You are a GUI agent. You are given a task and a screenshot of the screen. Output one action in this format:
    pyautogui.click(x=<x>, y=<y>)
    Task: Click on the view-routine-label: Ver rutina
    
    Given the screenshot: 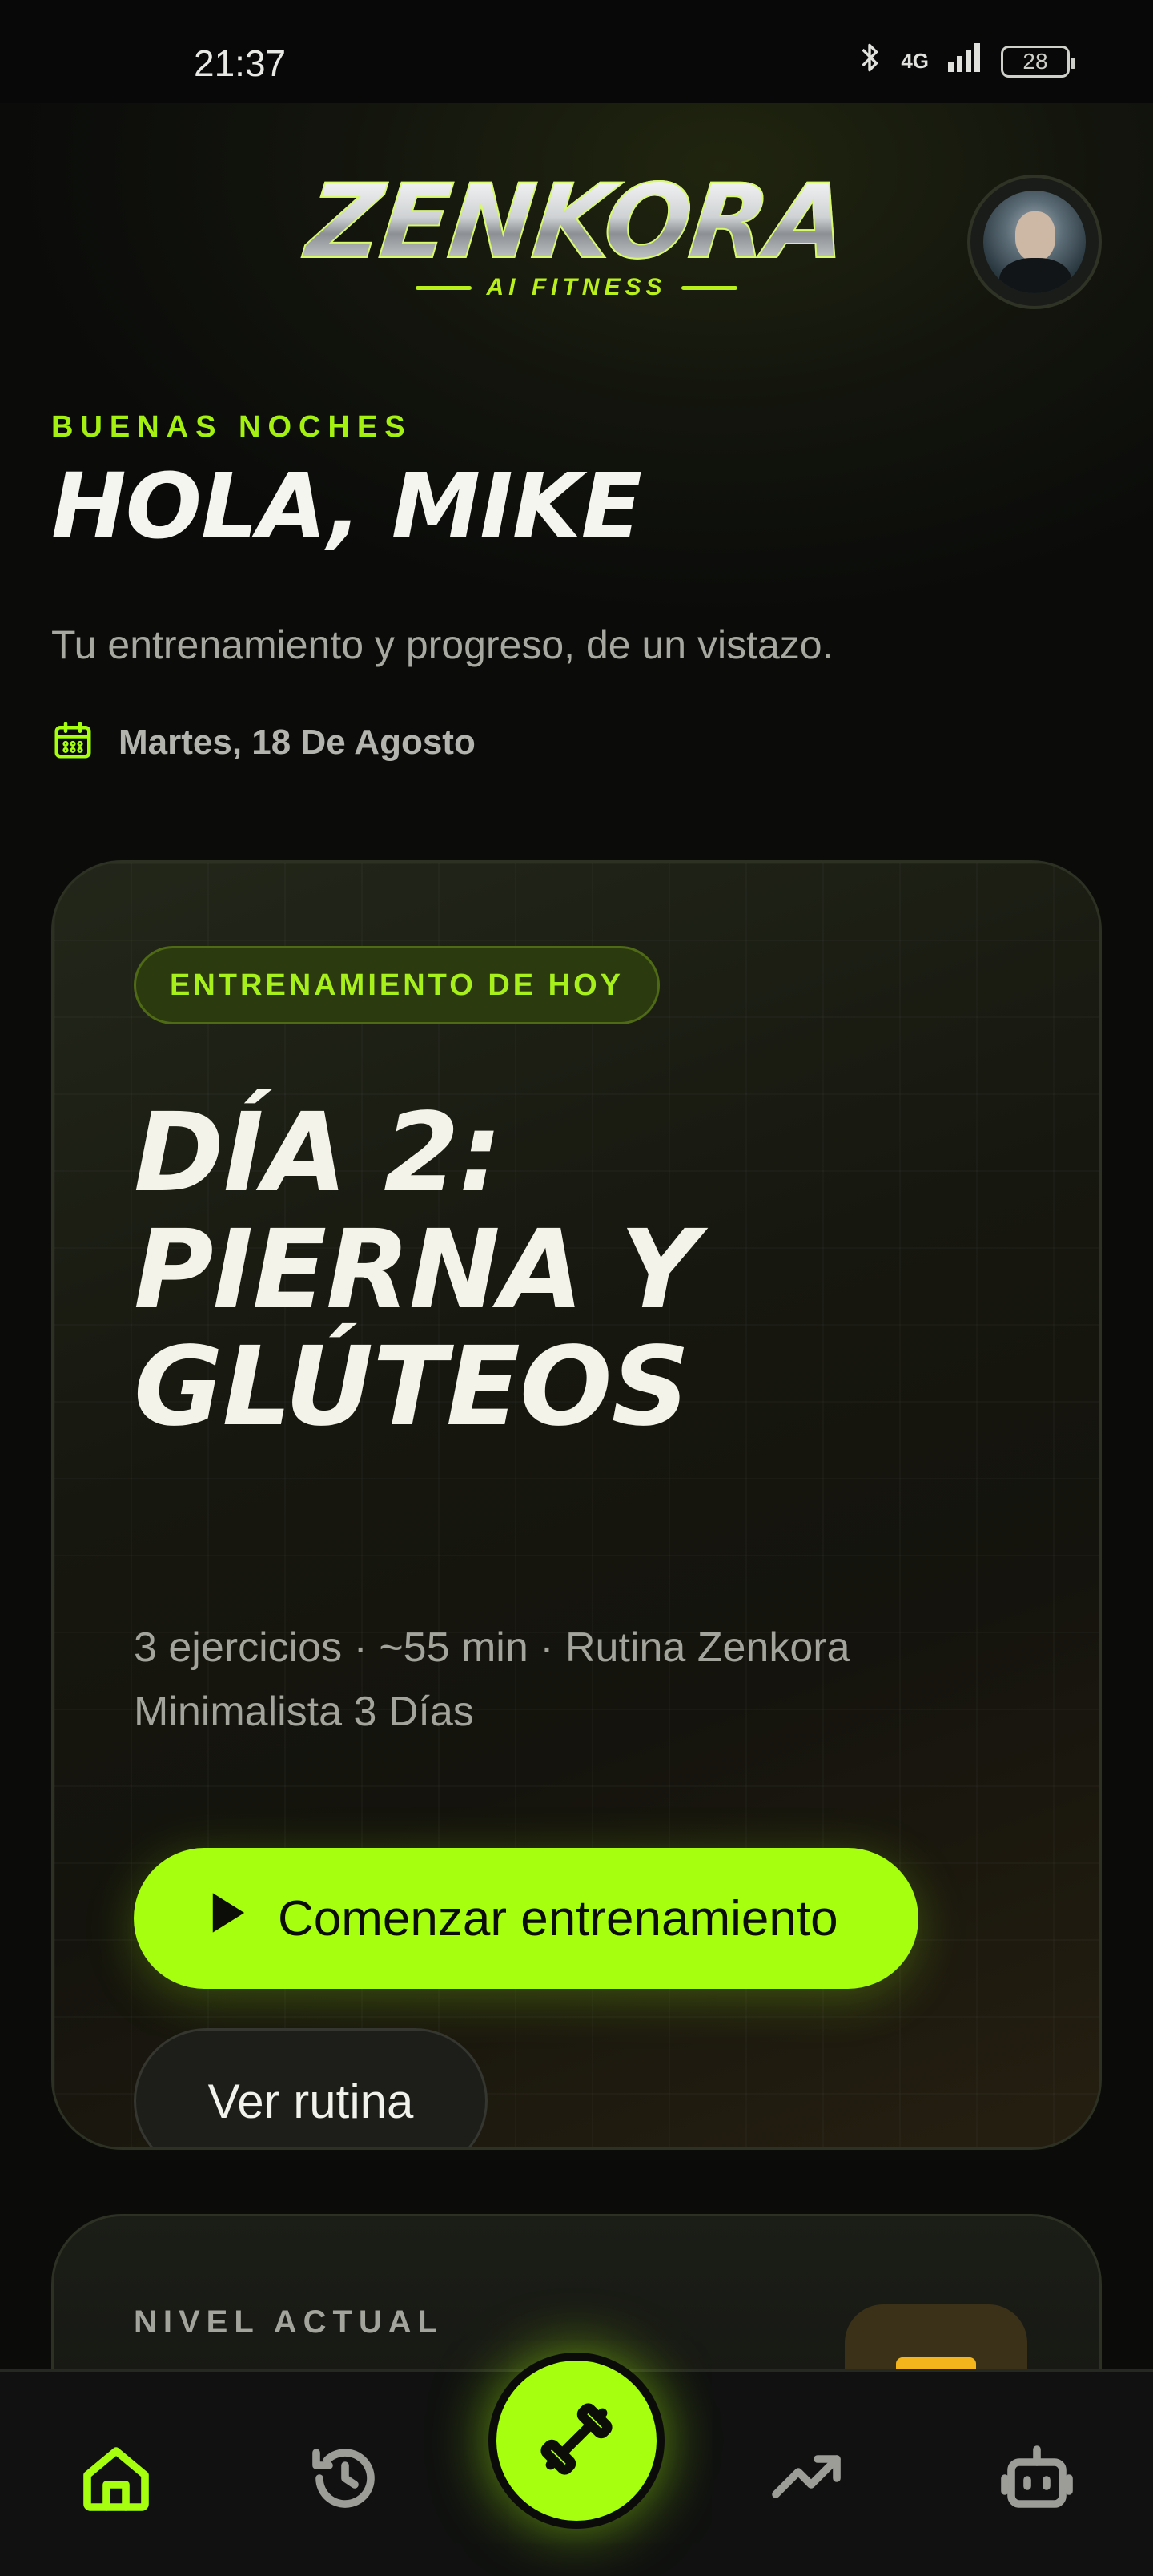 What is the action you would take?
    pyautogui.click(x=310, y=2101)
    